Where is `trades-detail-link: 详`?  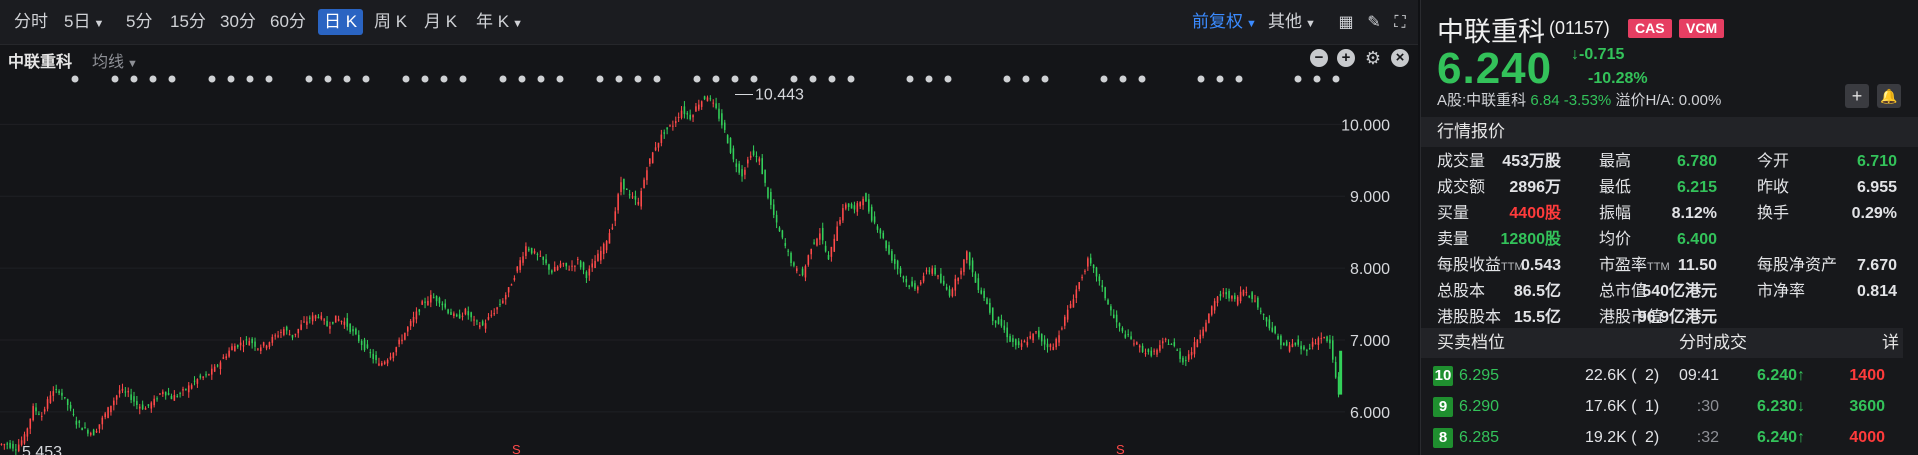 trades-detail-link: 详 is located at coordinates (1890, 343).